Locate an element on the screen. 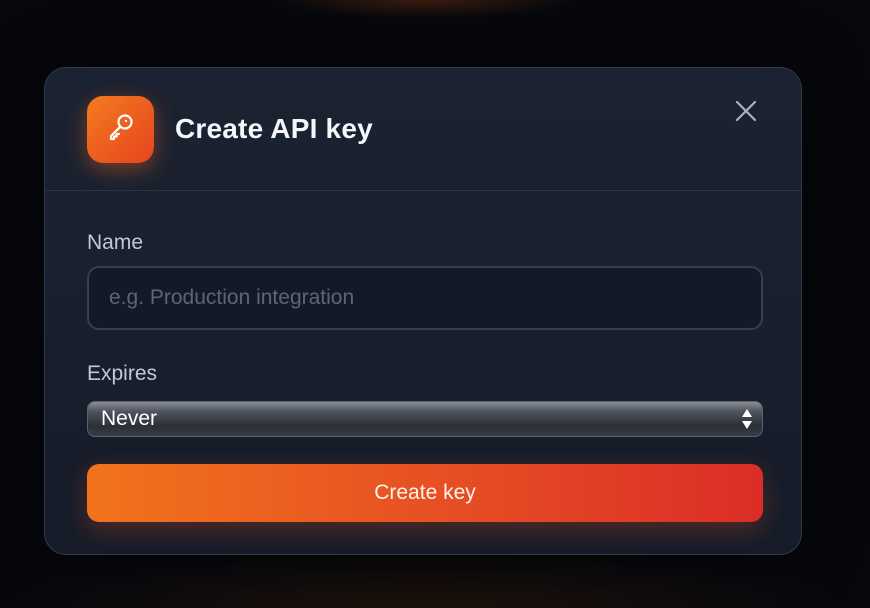 Image resolution: width=870 pixels, height=608 pixels. close-button is located at coordinates (746, 113).